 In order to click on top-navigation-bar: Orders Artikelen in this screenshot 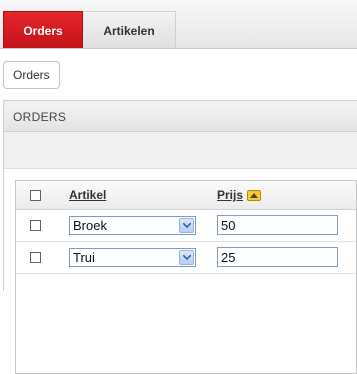, I will do `click(178, 24)`.